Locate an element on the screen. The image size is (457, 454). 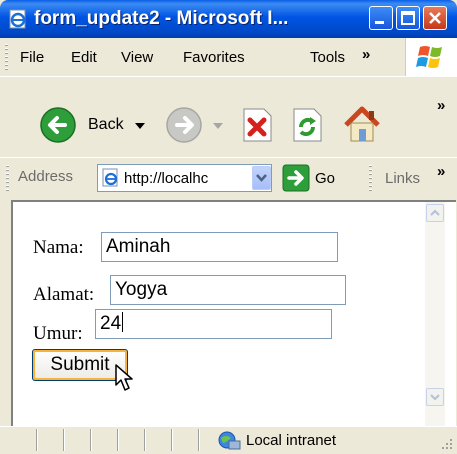
forward-arrow-icon is located at coordinates (184, 125).